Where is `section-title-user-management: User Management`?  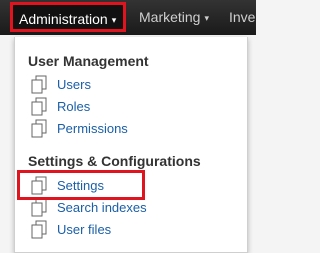
section-title-user-management: User Management is located at coordinates (88, 61).